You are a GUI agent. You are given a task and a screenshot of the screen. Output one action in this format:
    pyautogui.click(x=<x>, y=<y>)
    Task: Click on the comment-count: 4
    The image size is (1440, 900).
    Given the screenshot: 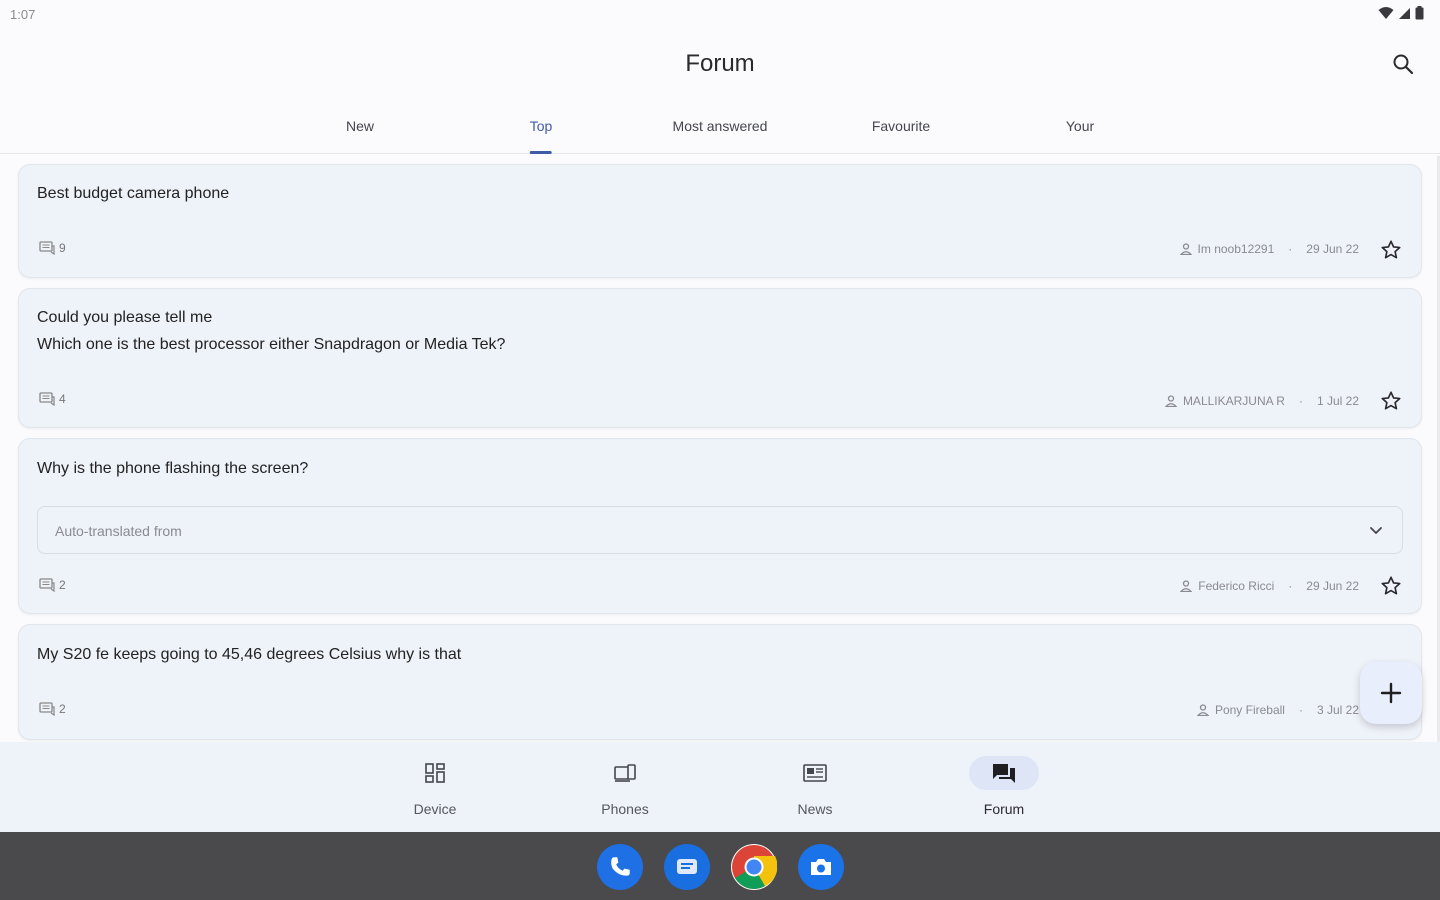 What is the action you would take?
    pyautogui.click(x=52, y=399)
    